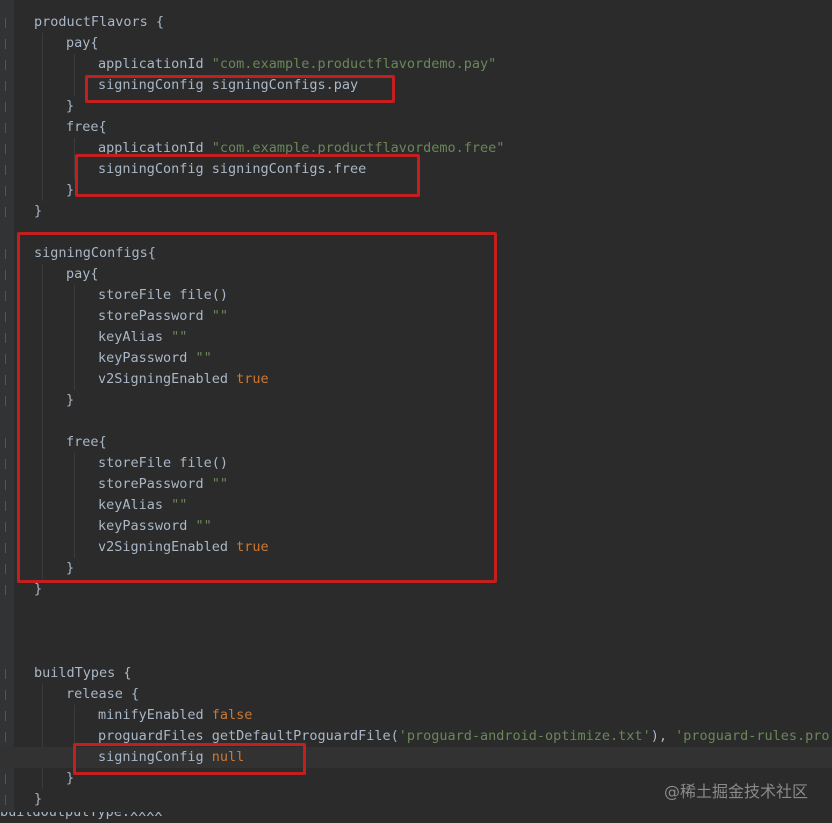 The width and height of the screenshot is (832, 823). I want to click on code-line-text: free{, so click(86, 127).